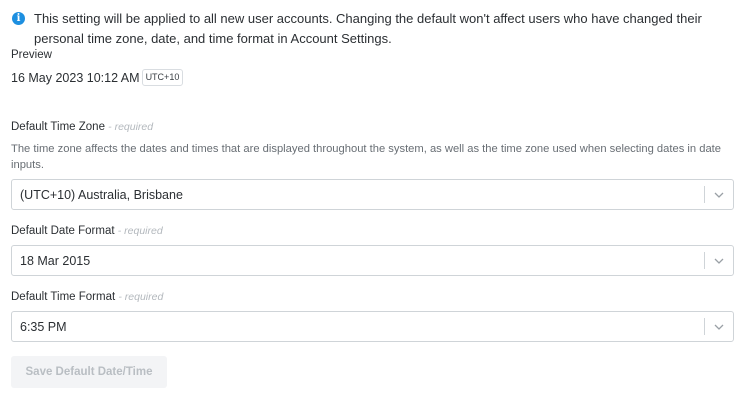 This screenshot has width=746, height=399. What do you see at coordinates (372, 194) in the screenshot?
I see `time-zone-select: (UTC+10) Australia, Brisbane` at bounding box center [372, 194].